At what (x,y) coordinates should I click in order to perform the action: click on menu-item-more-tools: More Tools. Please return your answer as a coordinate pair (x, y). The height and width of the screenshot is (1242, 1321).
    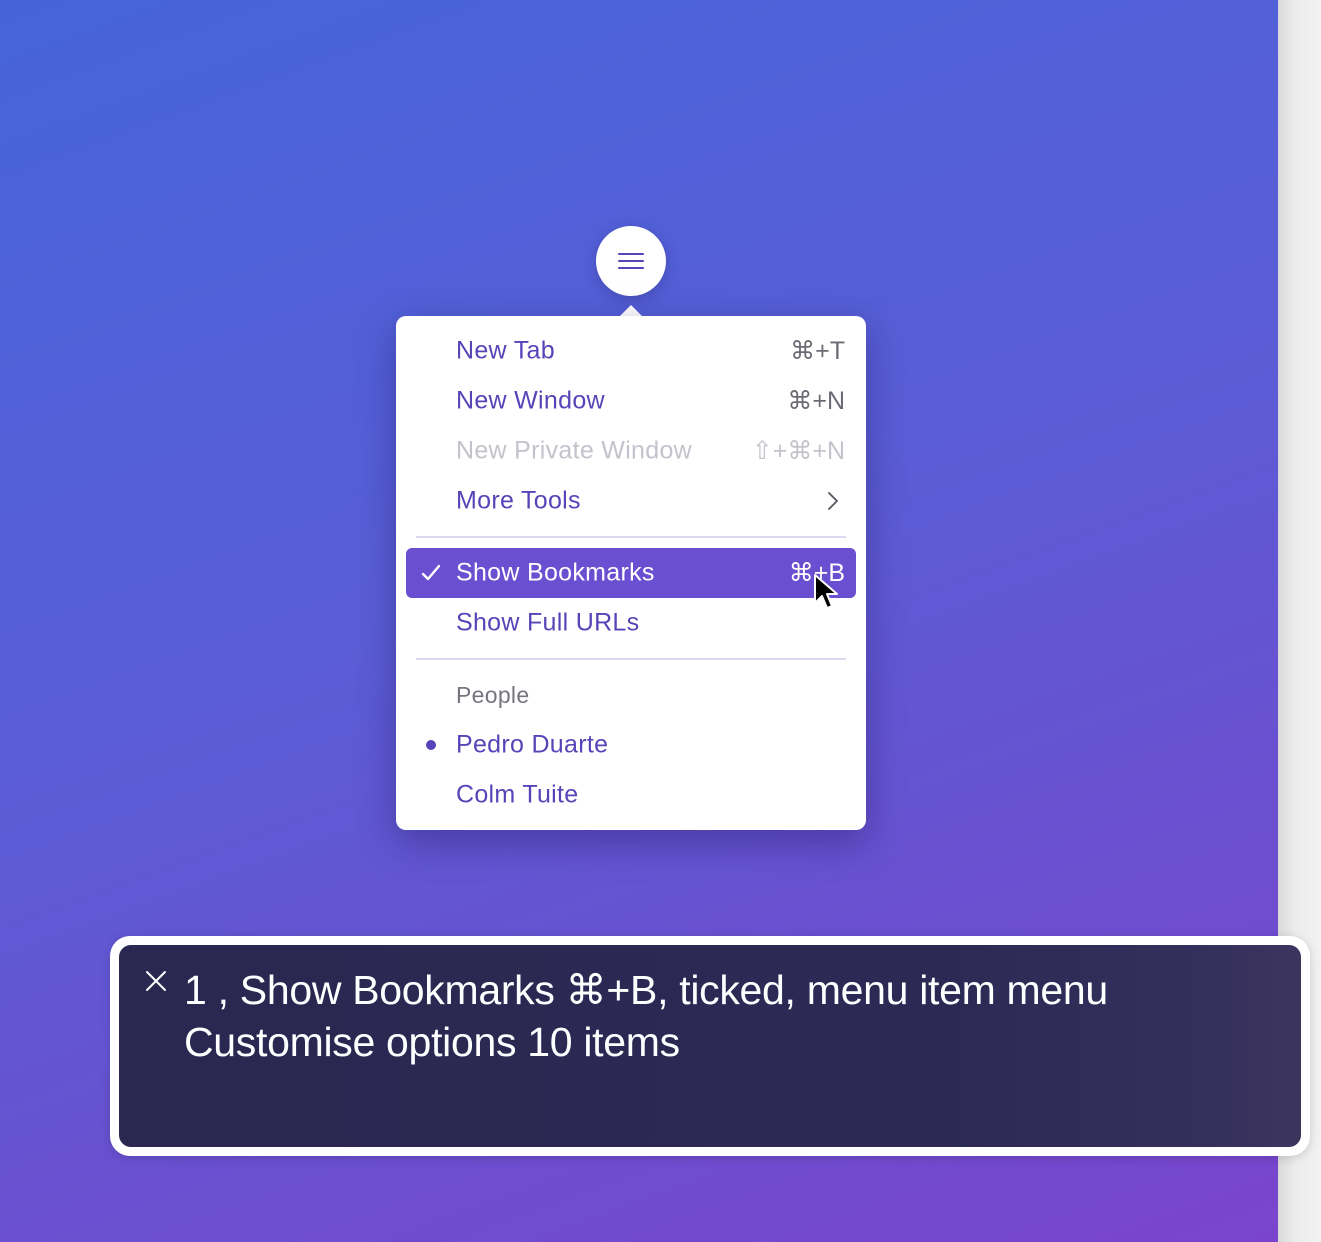
    Looking at the image, I should click on (631, 501).